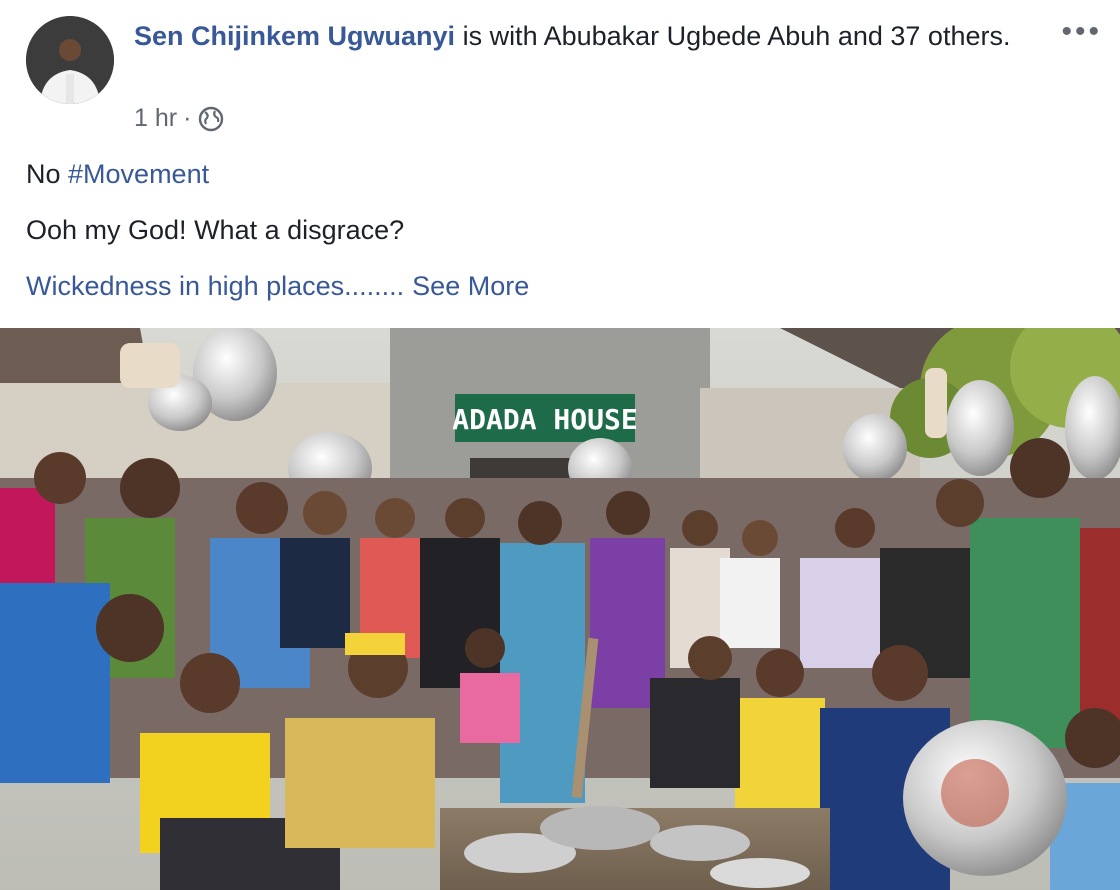 The image size is (1120, 890). What do you see at coordinates (47, 174) in the screenshot?
I see `line-1-prefix: No` at bounding box center [47, 174].